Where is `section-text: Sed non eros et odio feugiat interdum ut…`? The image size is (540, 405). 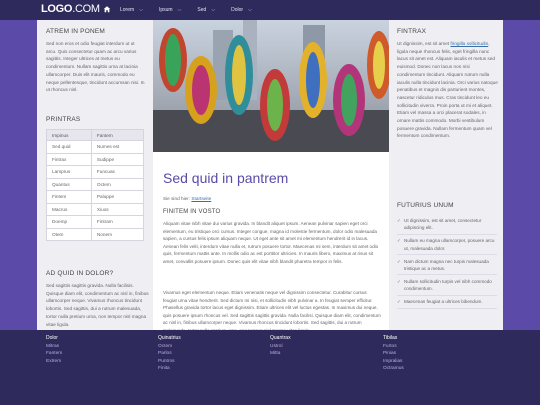
section-text: Sed non eros et odio feugiat interdum ut… is located at coordinates (95, 67).